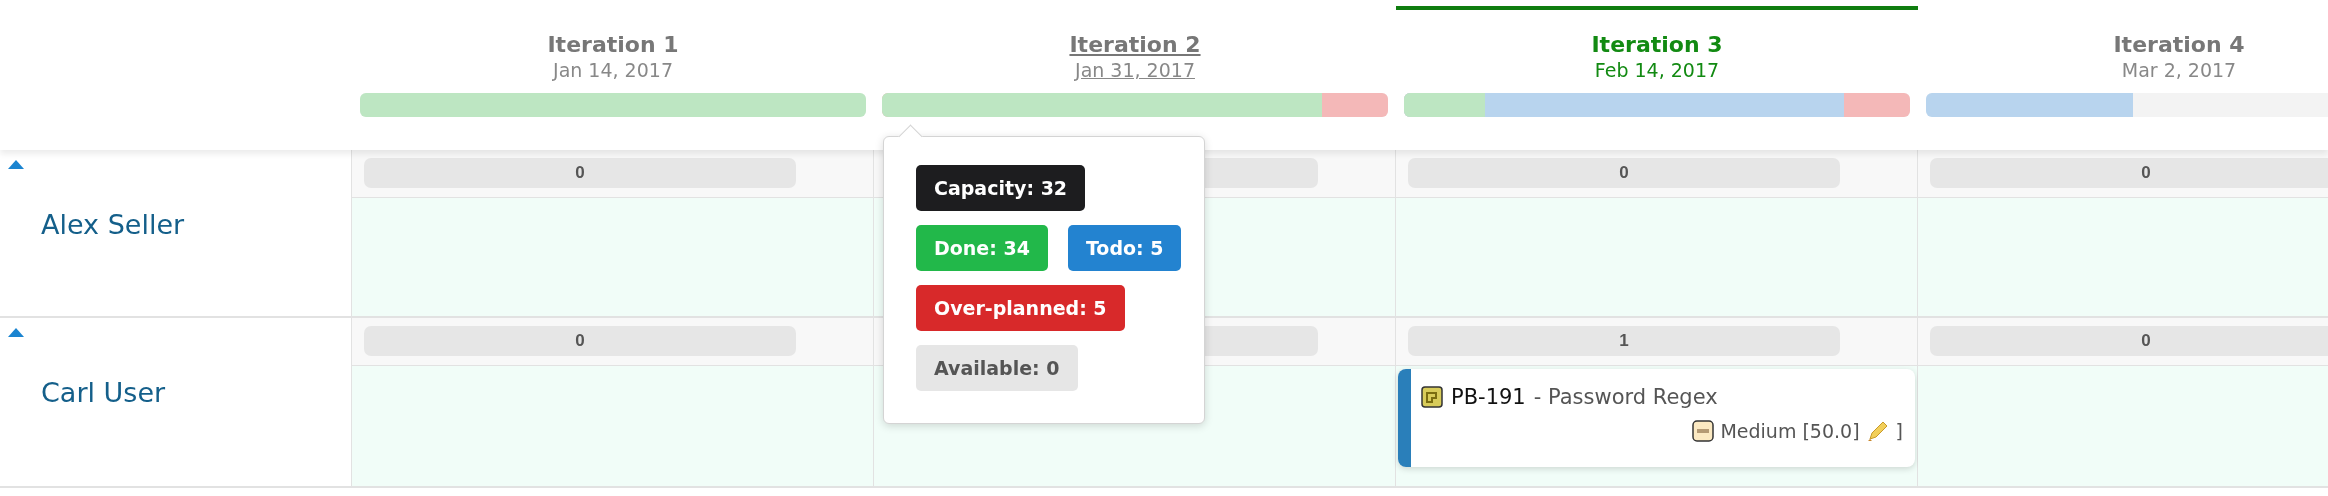 The height and width of the screenshot is (496, 2328). I want to click on issue-title: - Password Regex, so click(1625, 397).